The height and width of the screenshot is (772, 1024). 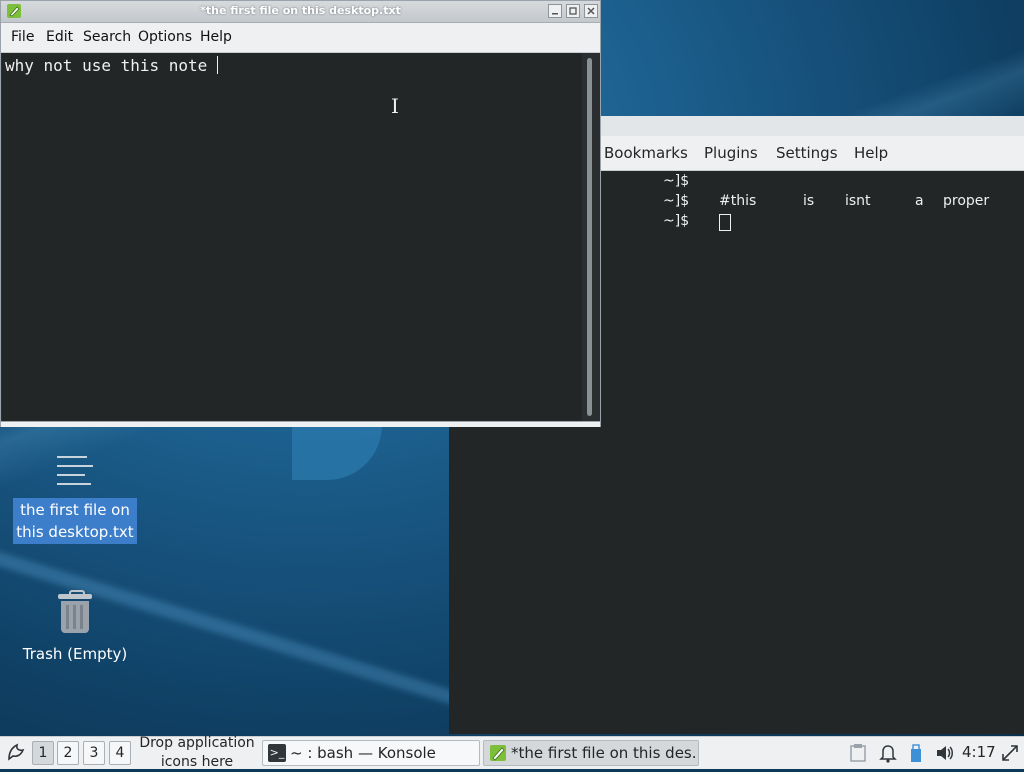 I want to click on editor-vertical-scrollbar, so click(x=590, y=237).